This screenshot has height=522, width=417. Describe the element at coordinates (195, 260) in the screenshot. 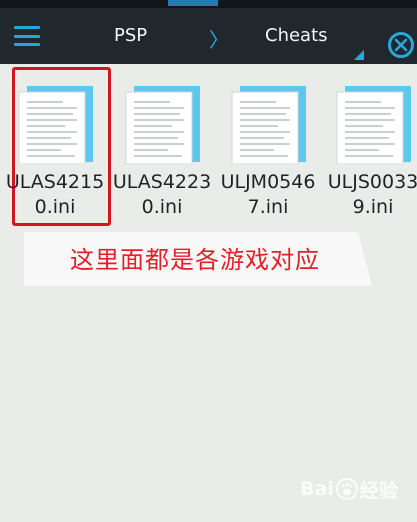

I see `annotation-text: 这里面都是各游戏对应` at that location.